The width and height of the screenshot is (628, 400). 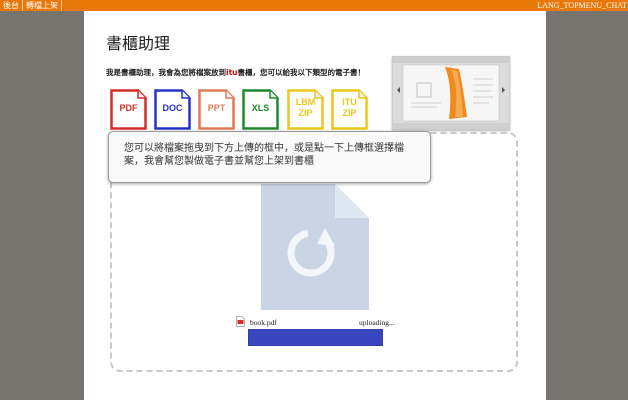 I want to click on menu-chat: LANG_TOPMENU_CHAT, so click(x=582, y=5).